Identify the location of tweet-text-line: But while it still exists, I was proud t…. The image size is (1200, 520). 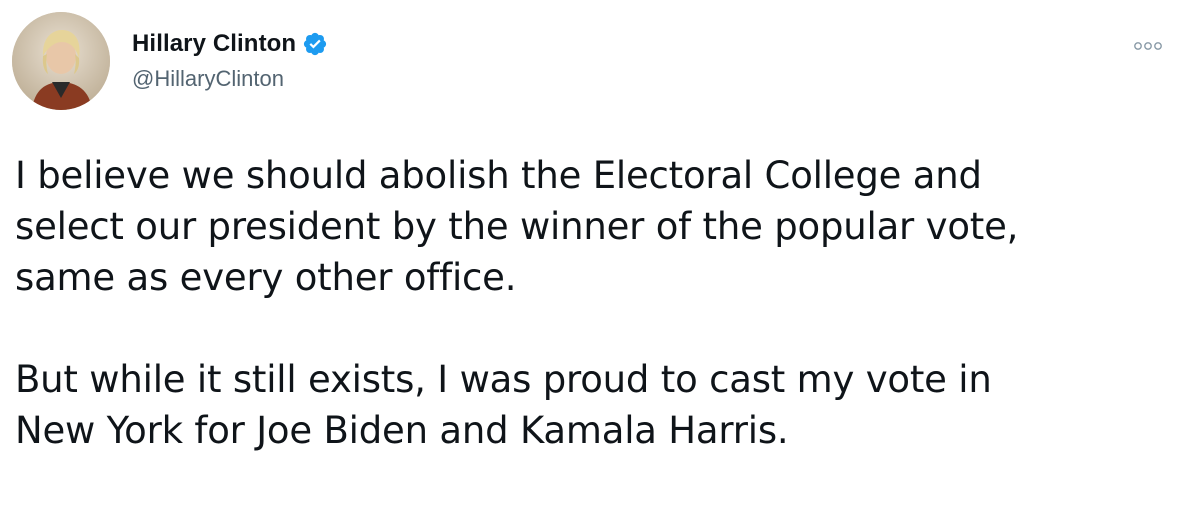
(503, 379).